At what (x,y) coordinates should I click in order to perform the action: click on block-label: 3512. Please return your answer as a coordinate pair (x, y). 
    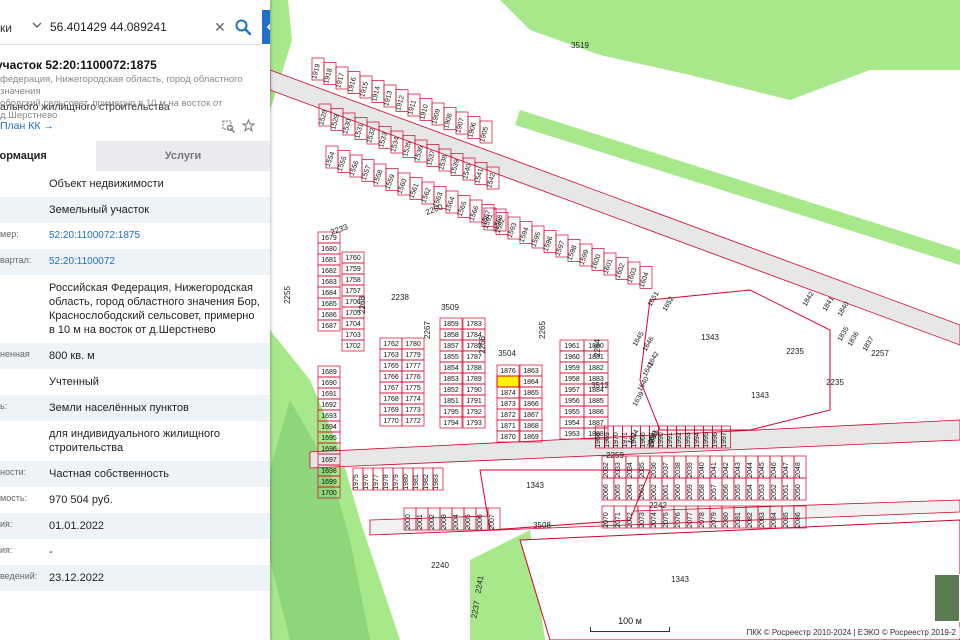
    Looking at the image, I should click on (600, 385).